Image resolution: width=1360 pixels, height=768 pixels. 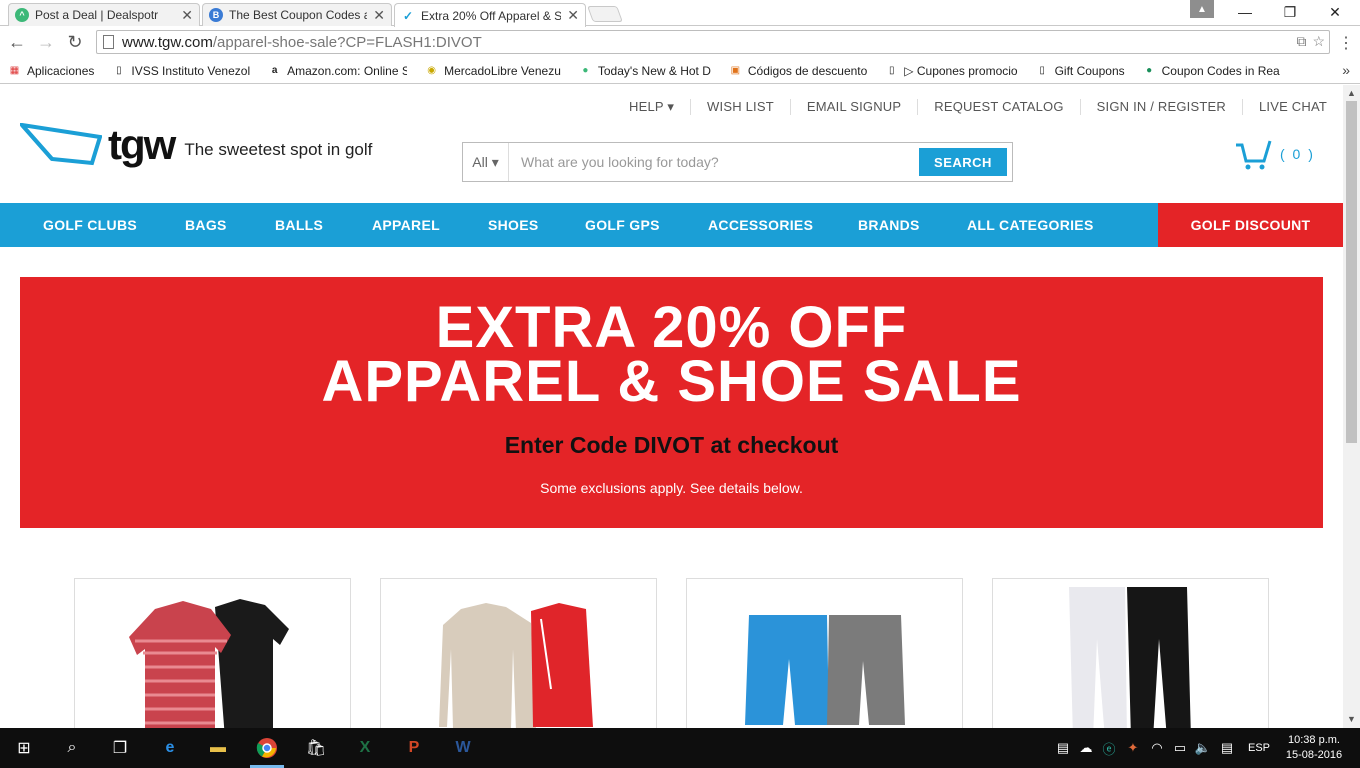 What do you see at coordinates (1259, 748) in the screenshot?
I see `language-indicator: ESP` at bounding box center [1259, 748].